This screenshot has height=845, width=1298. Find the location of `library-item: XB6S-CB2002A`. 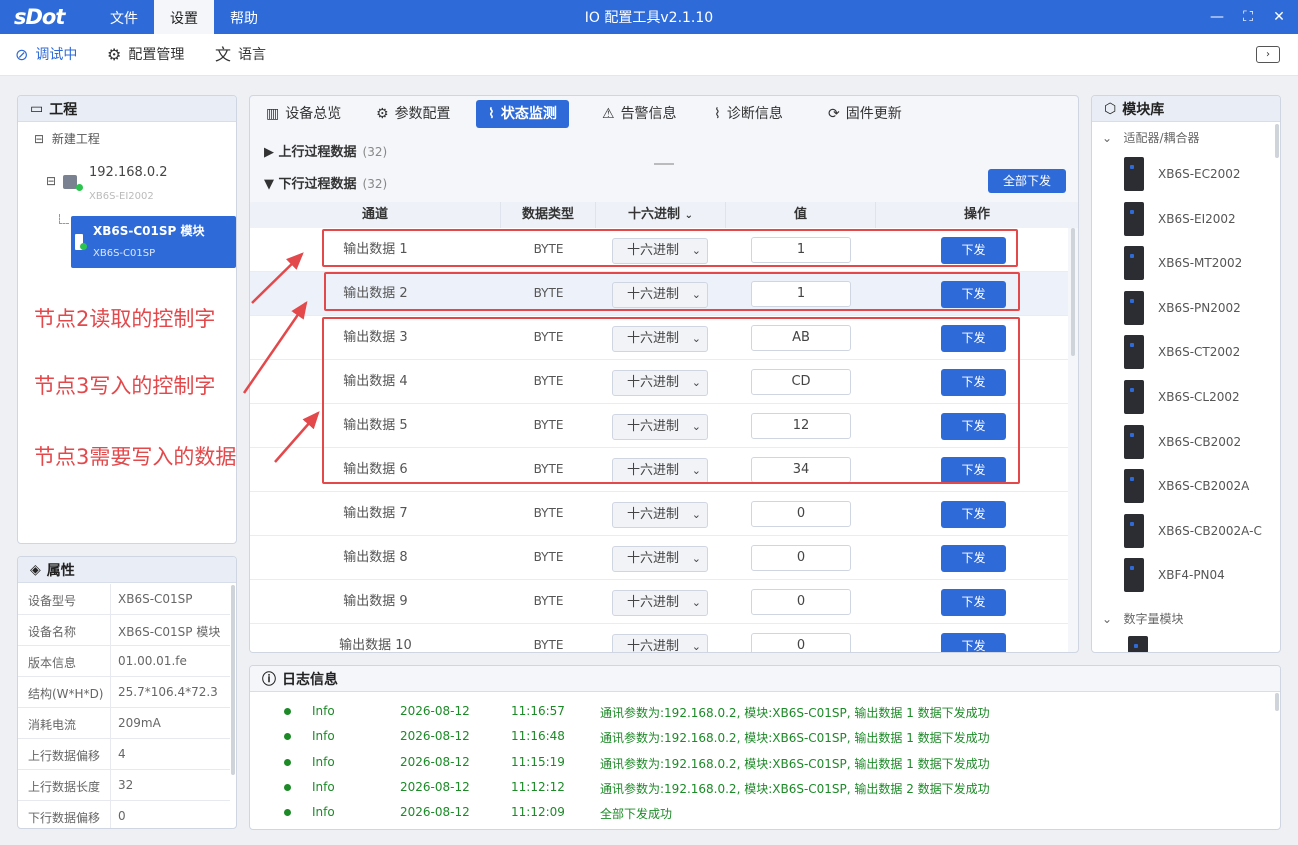

library-item: XB6S-CB2002A is located at coordinates (1186, 486).